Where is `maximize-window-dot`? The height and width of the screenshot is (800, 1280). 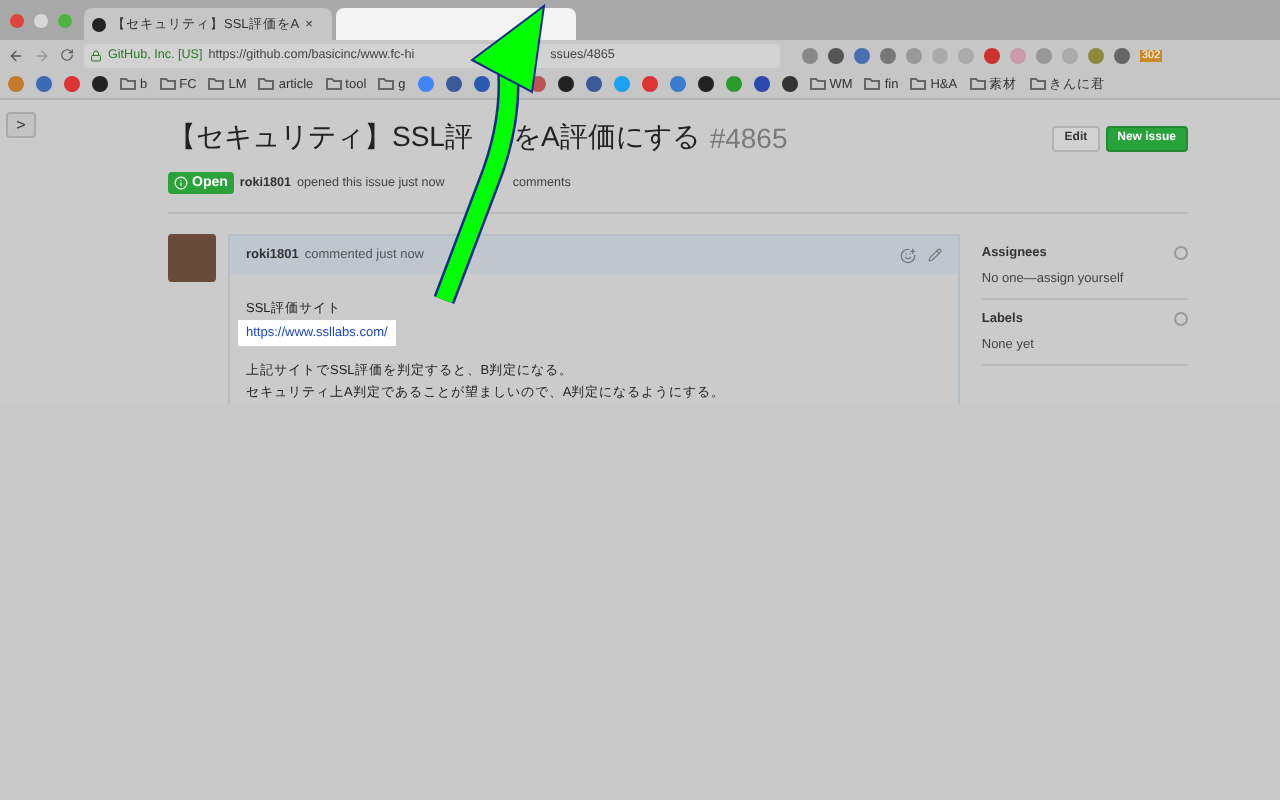
maximize-window-dot is located at coordinates (65, 20).